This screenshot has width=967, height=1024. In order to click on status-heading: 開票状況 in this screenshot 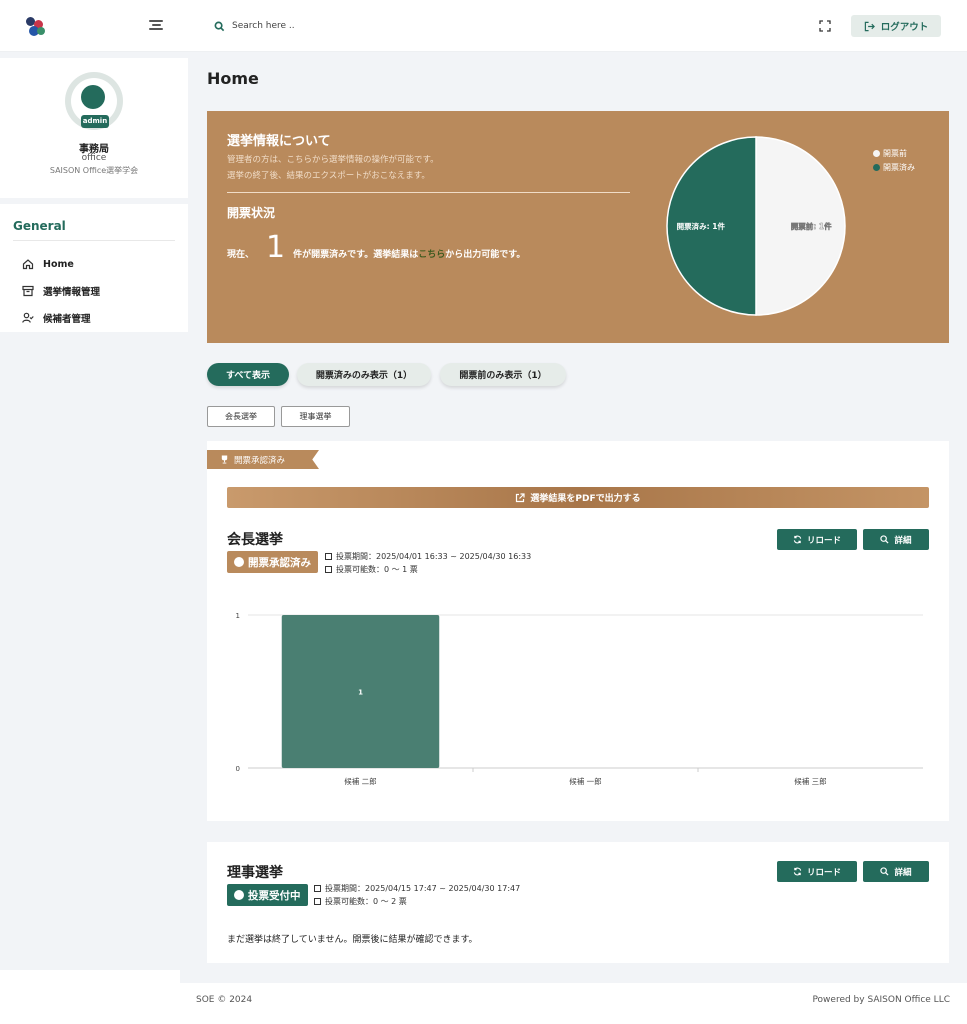, I will do `click(251, 213)`.